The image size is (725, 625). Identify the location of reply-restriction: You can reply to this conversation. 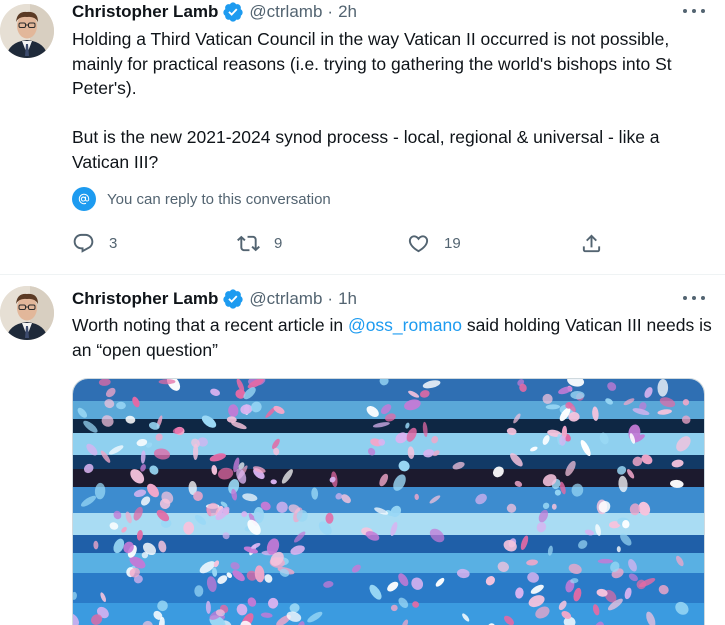
(201, 199).